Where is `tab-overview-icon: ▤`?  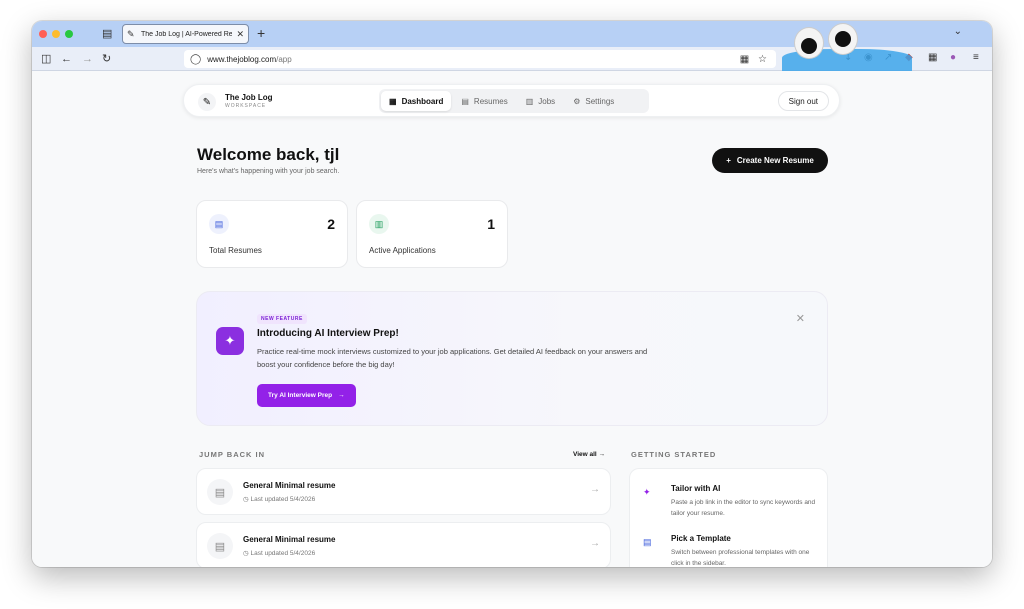
tab-overview-icon: ▤ is located at coordinates (107, 33).